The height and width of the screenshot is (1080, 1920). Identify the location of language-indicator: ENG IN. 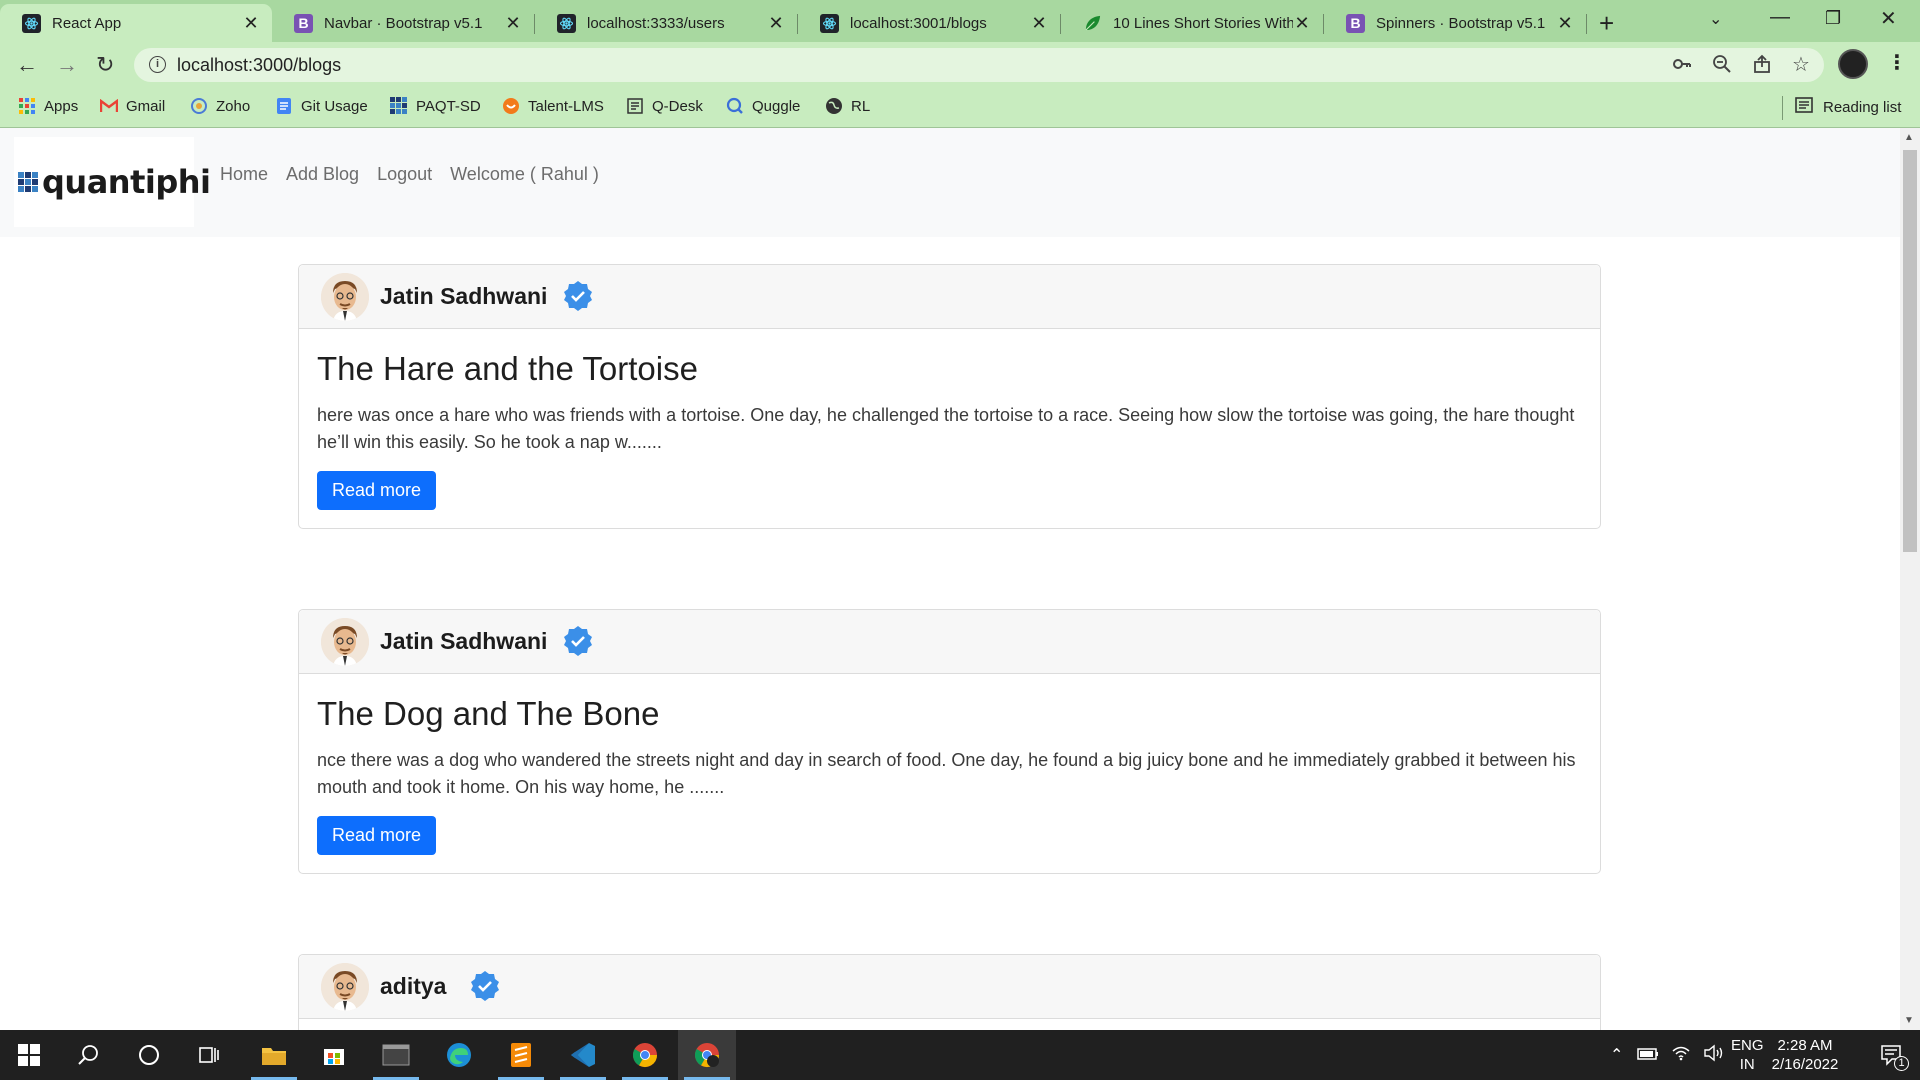
(1747, 1055).